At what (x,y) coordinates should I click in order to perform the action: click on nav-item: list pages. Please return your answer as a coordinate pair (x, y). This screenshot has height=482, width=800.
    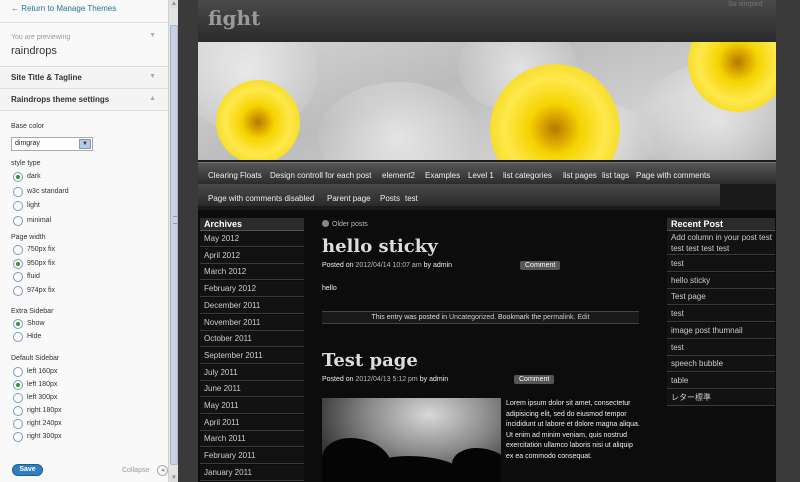
    Looking at the image, I should click on (580, 175).